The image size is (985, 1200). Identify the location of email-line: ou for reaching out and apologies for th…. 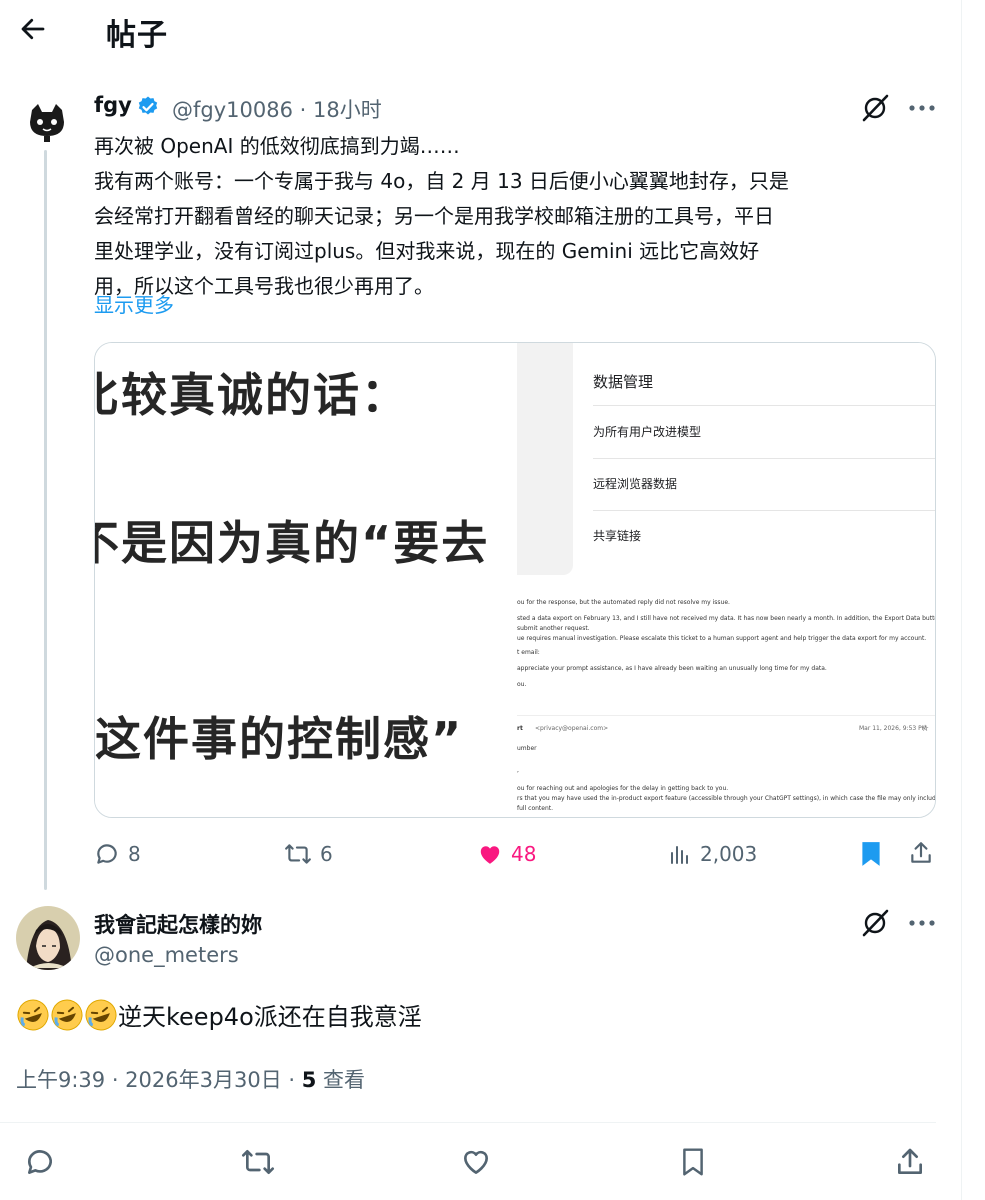
(623, 788).